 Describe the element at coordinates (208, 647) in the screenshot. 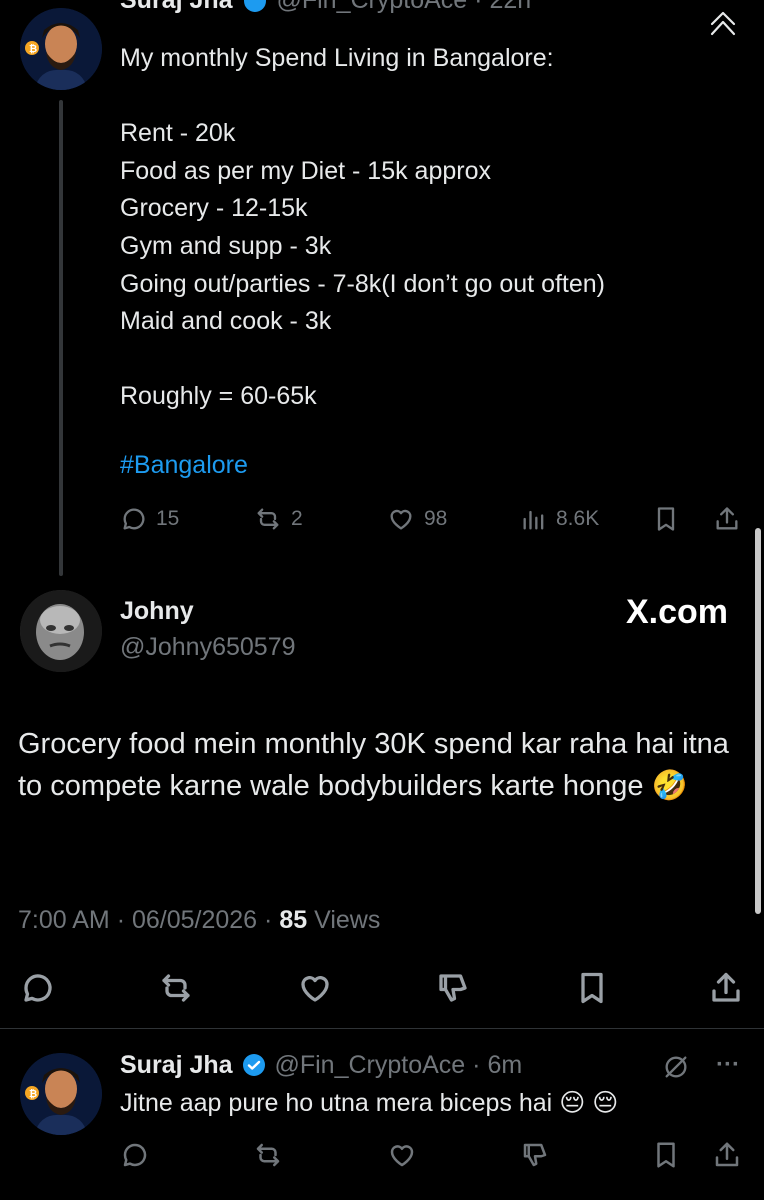

I see `author-handle: @Johny650579` at that location.